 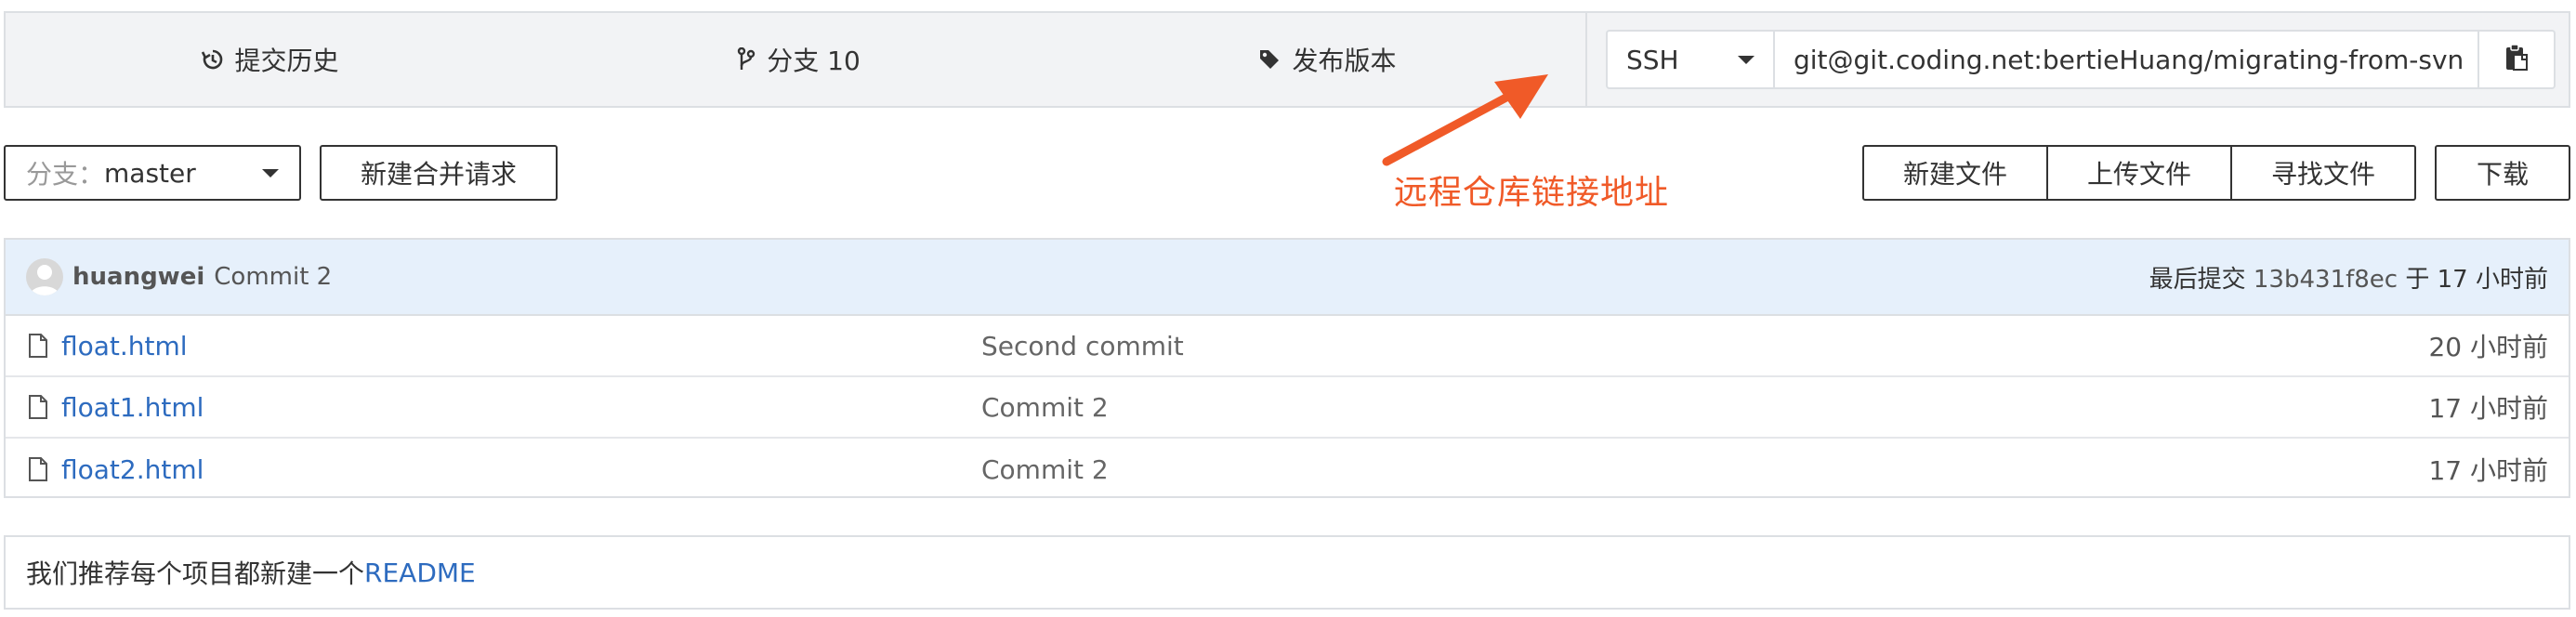 I want to click on last-commit-info: 最后提交 13b431f8ec 于 17 小时前, so click(x=2348, y=277).